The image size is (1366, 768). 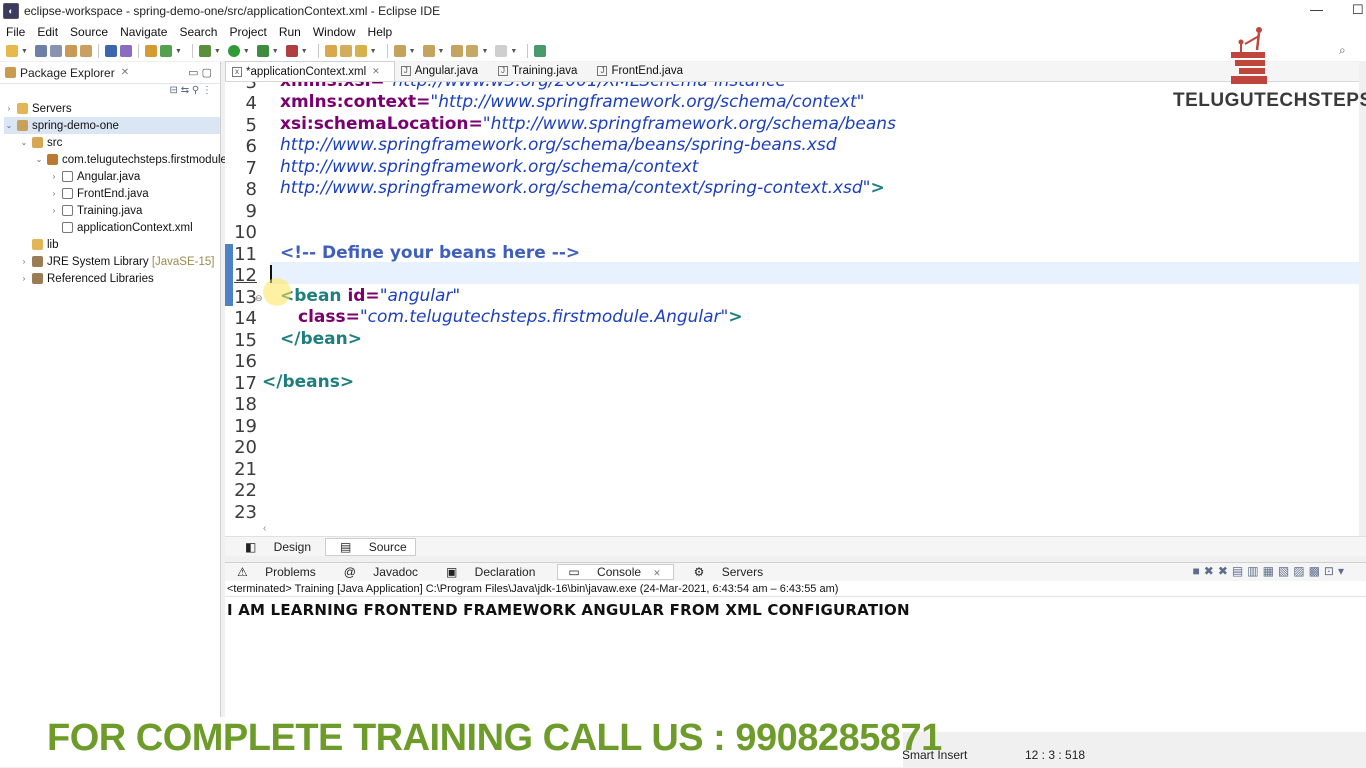 I want to click on tab-problems: ⚠ Problems, so click(x=277, y=572).